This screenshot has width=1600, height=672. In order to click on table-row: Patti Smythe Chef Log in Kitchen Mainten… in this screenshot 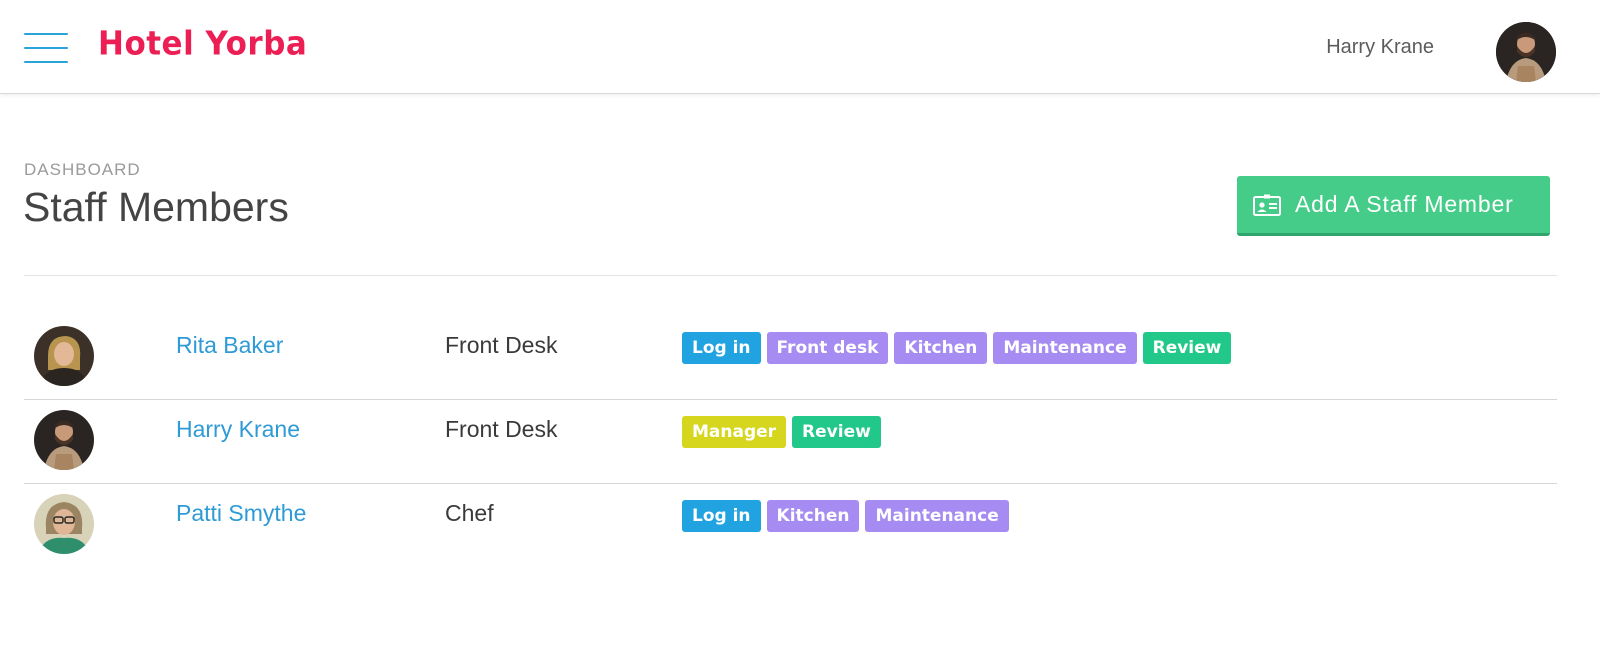, I will do `click(790, 526)`.